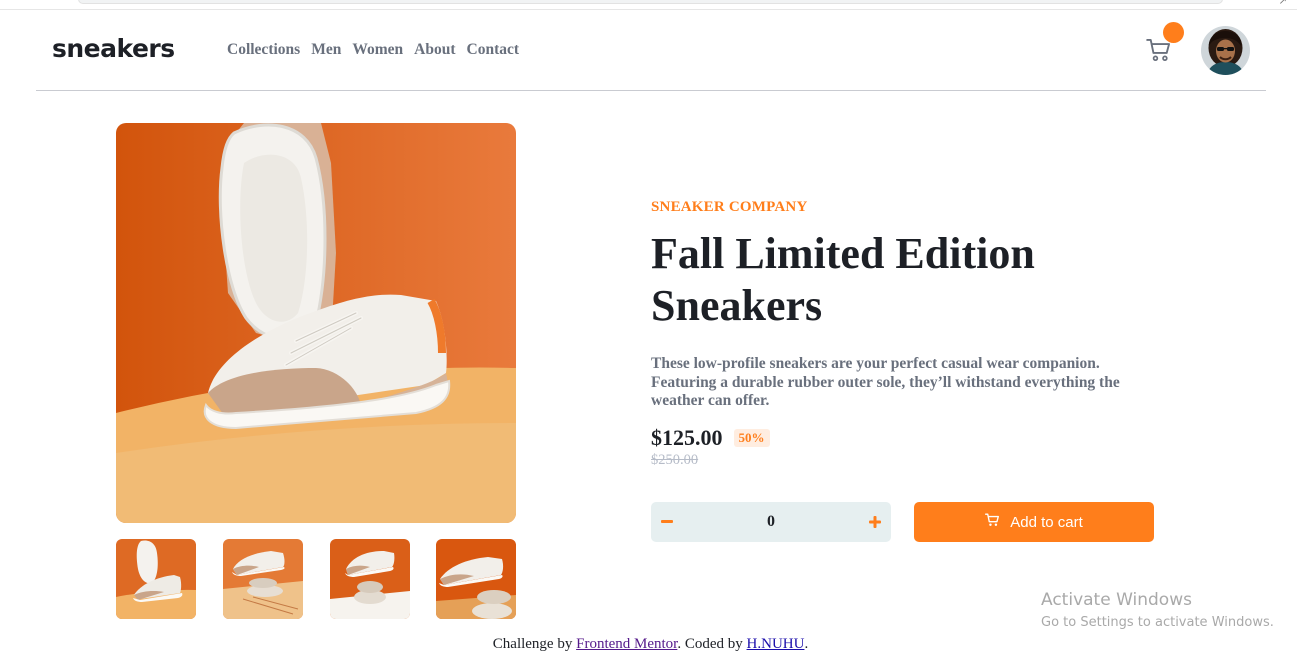 Image resolution: width=1297 pixels, height=667 pixels. I want to click on price-row: $125.00 50%, so click(710, 438).